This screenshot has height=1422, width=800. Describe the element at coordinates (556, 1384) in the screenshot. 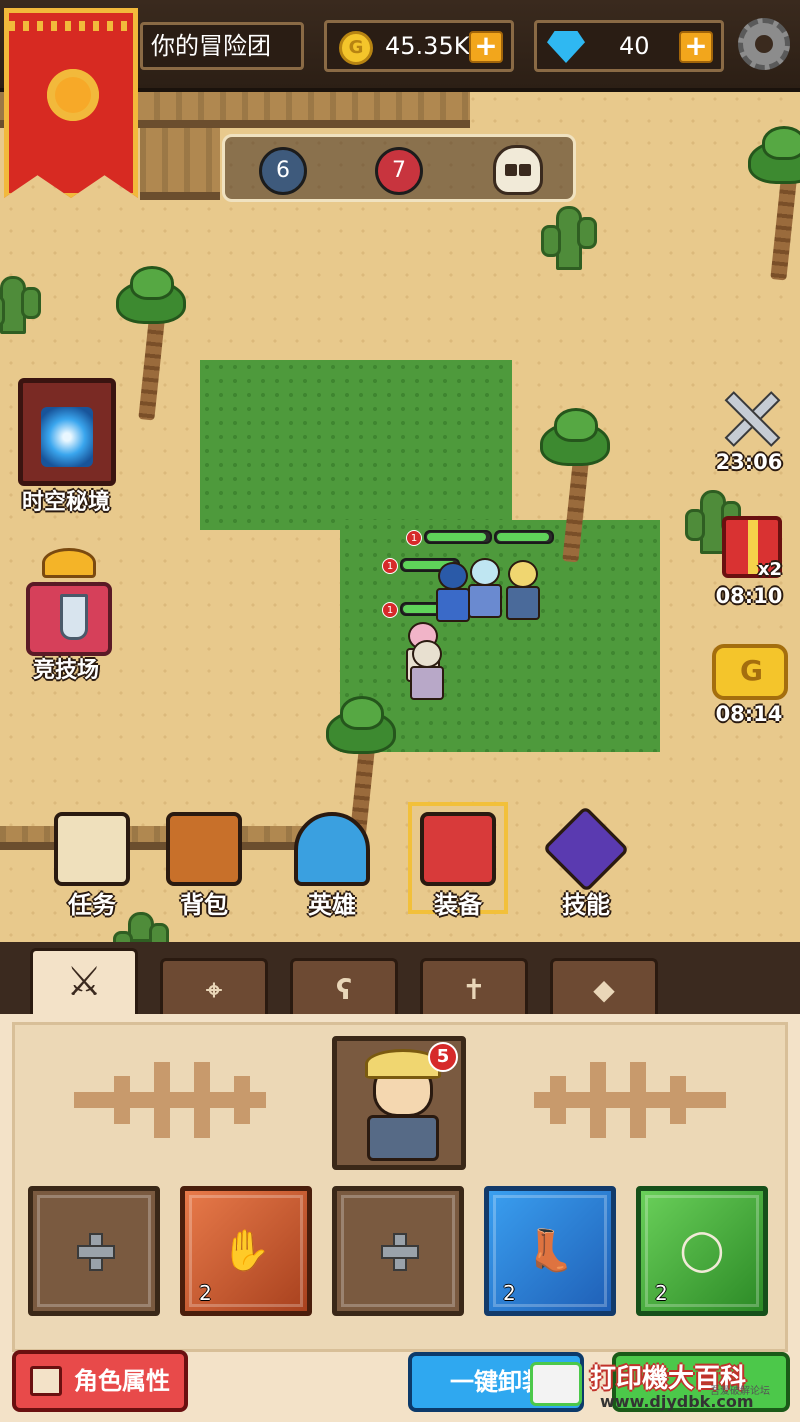

I see `printer-logo-icon` at that location.